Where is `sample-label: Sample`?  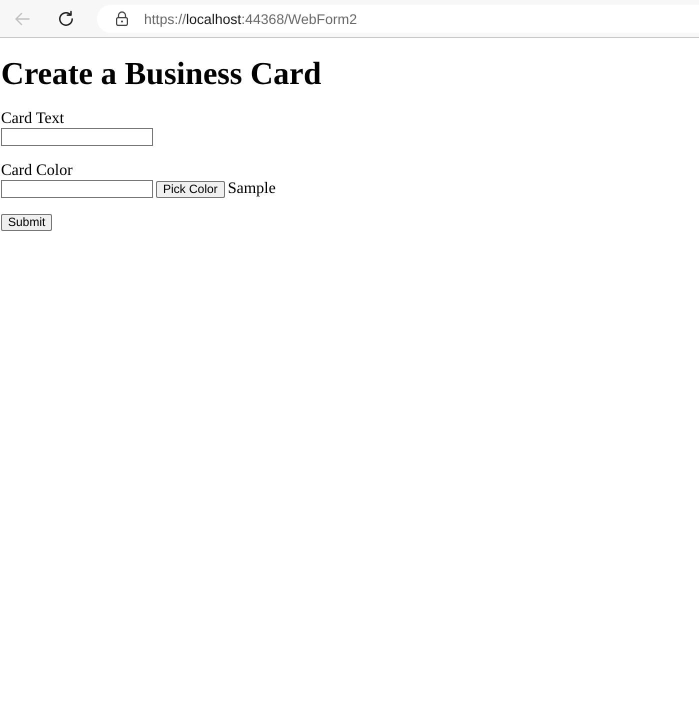 sample-label: Sample is located at coordinates (252, 189).